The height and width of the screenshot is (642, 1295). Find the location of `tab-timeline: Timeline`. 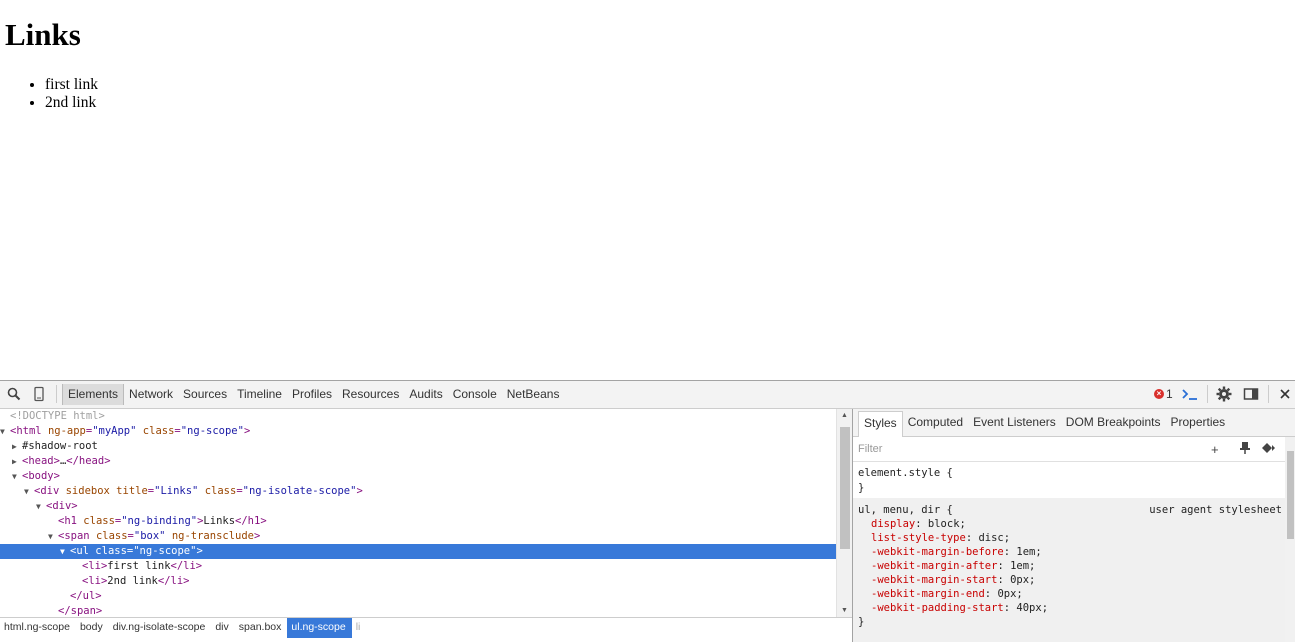

tab-timeline: Timeline is located at coordinates (259, 394).